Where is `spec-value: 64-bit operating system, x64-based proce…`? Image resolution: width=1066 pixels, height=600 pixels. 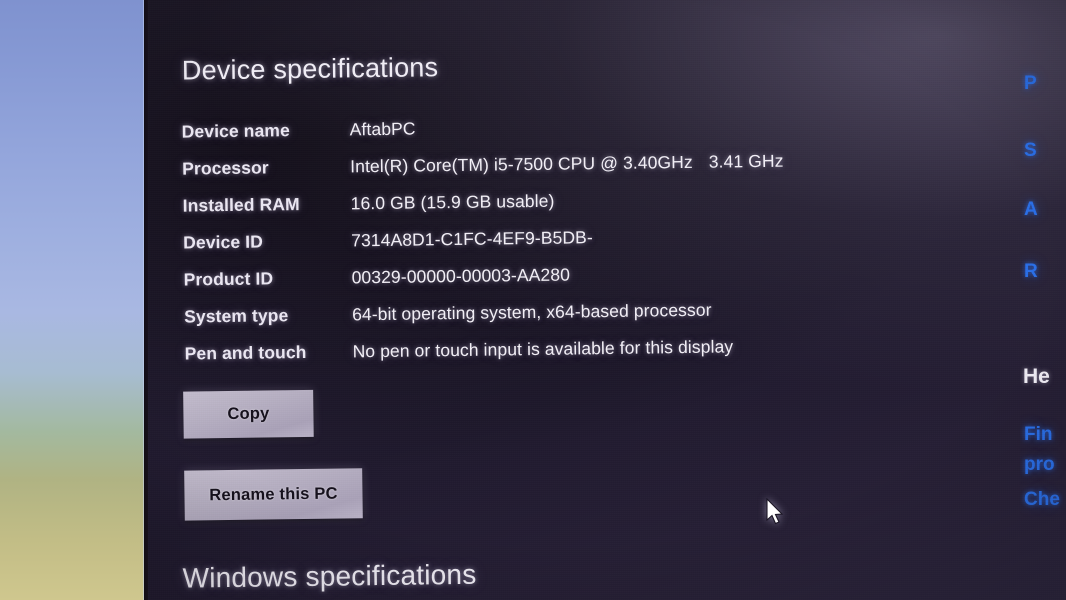
spec-value: 64-bit operating system, x64-based proce… is located at coordinates (532, 313).